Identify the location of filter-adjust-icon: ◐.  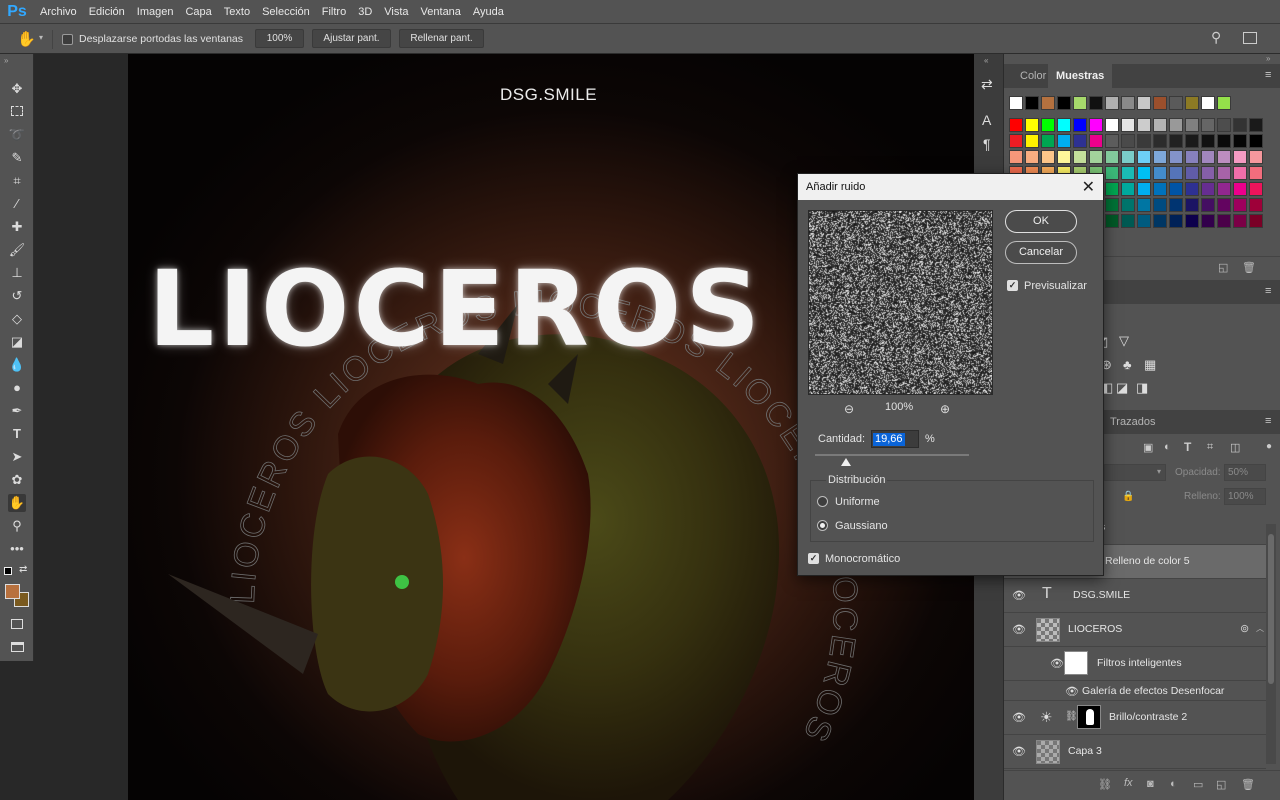
(1167, 447).